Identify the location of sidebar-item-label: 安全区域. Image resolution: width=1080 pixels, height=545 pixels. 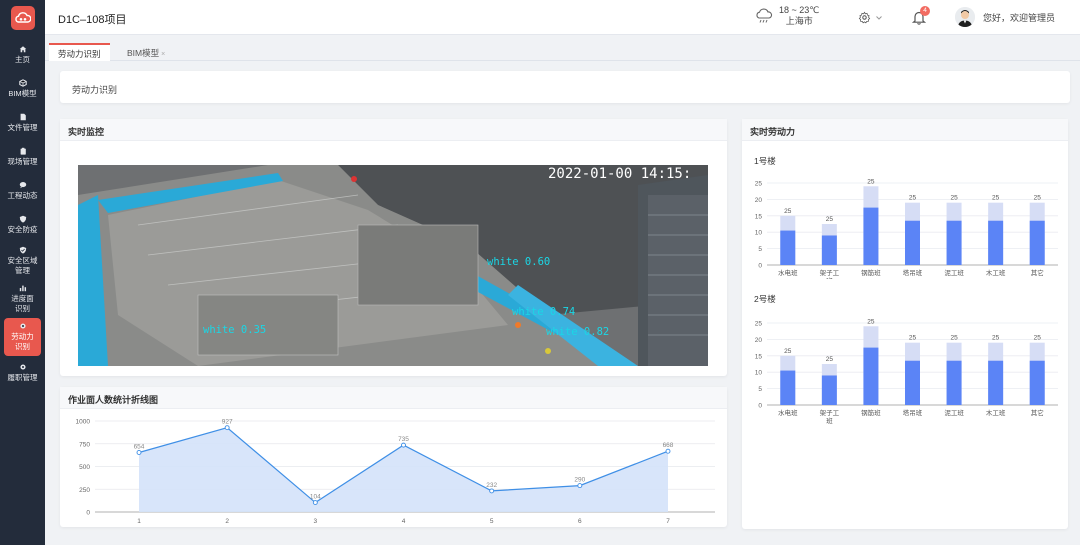
(22, 260).